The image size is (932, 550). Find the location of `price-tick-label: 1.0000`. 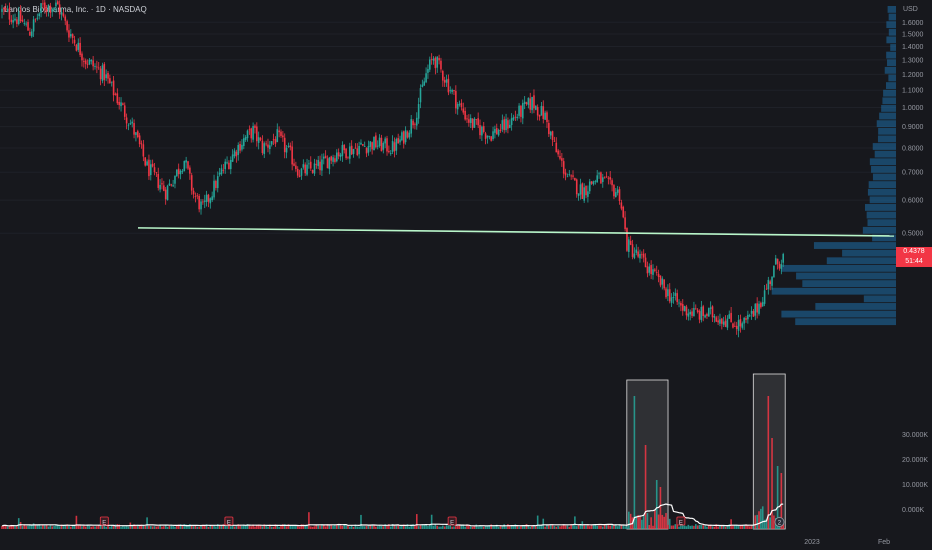

price-tick-label: 1.0000 is located at coordinates (913, 108).